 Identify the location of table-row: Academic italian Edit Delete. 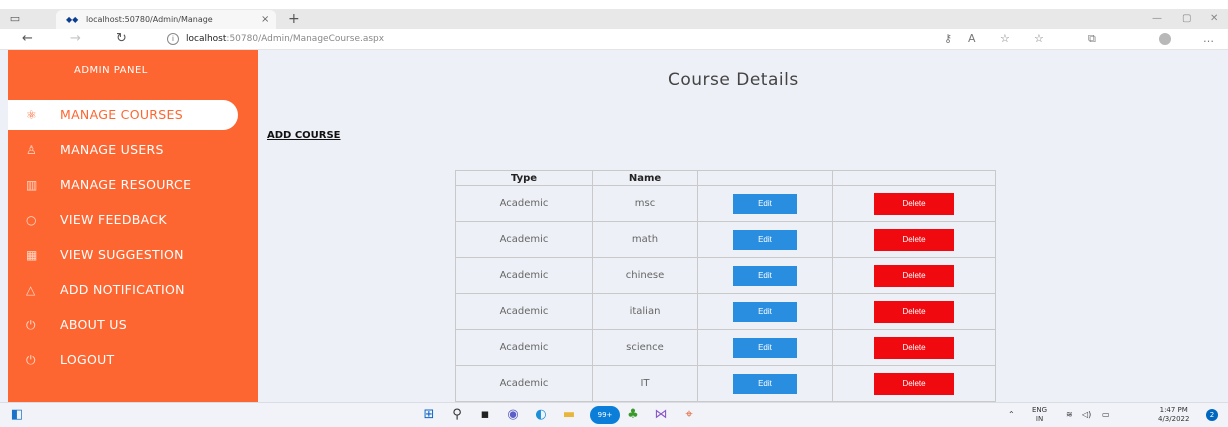
(725, 311).